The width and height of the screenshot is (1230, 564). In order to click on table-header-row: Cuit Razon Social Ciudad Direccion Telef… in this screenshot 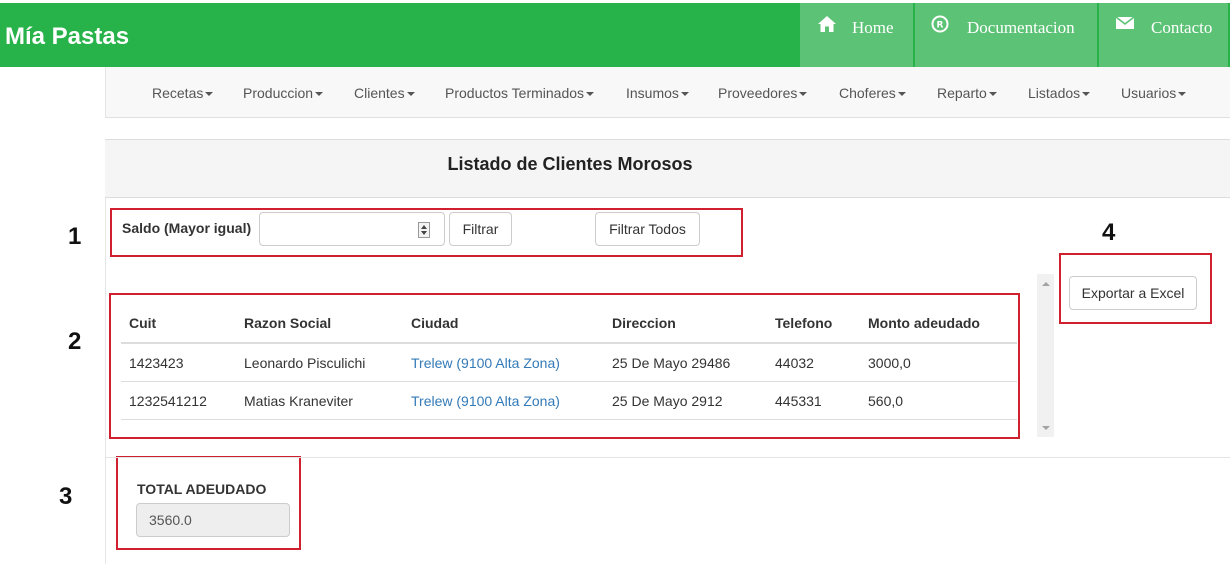, I will do `click(569, 324)`.